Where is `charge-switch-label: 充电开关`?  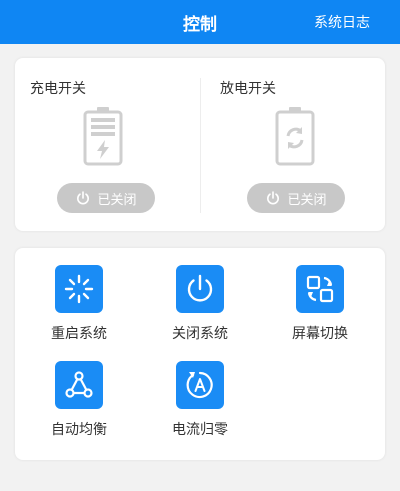
charge-switch-label: 充电开关 is located at coordinates (58, 89).